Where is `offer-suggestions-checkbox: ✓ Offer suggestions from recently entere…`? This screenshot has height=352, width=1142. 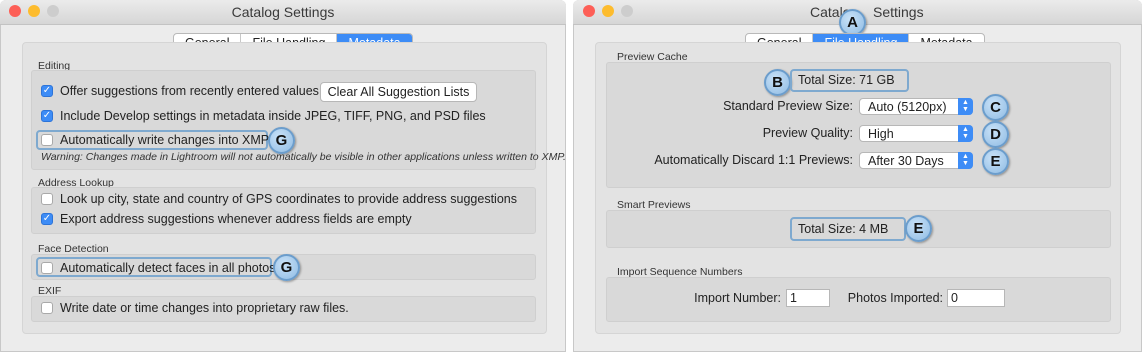 offer-suggestions-checkbox: ✓ Offer suggestions from recently entere… is located at coordinates (180, 91).